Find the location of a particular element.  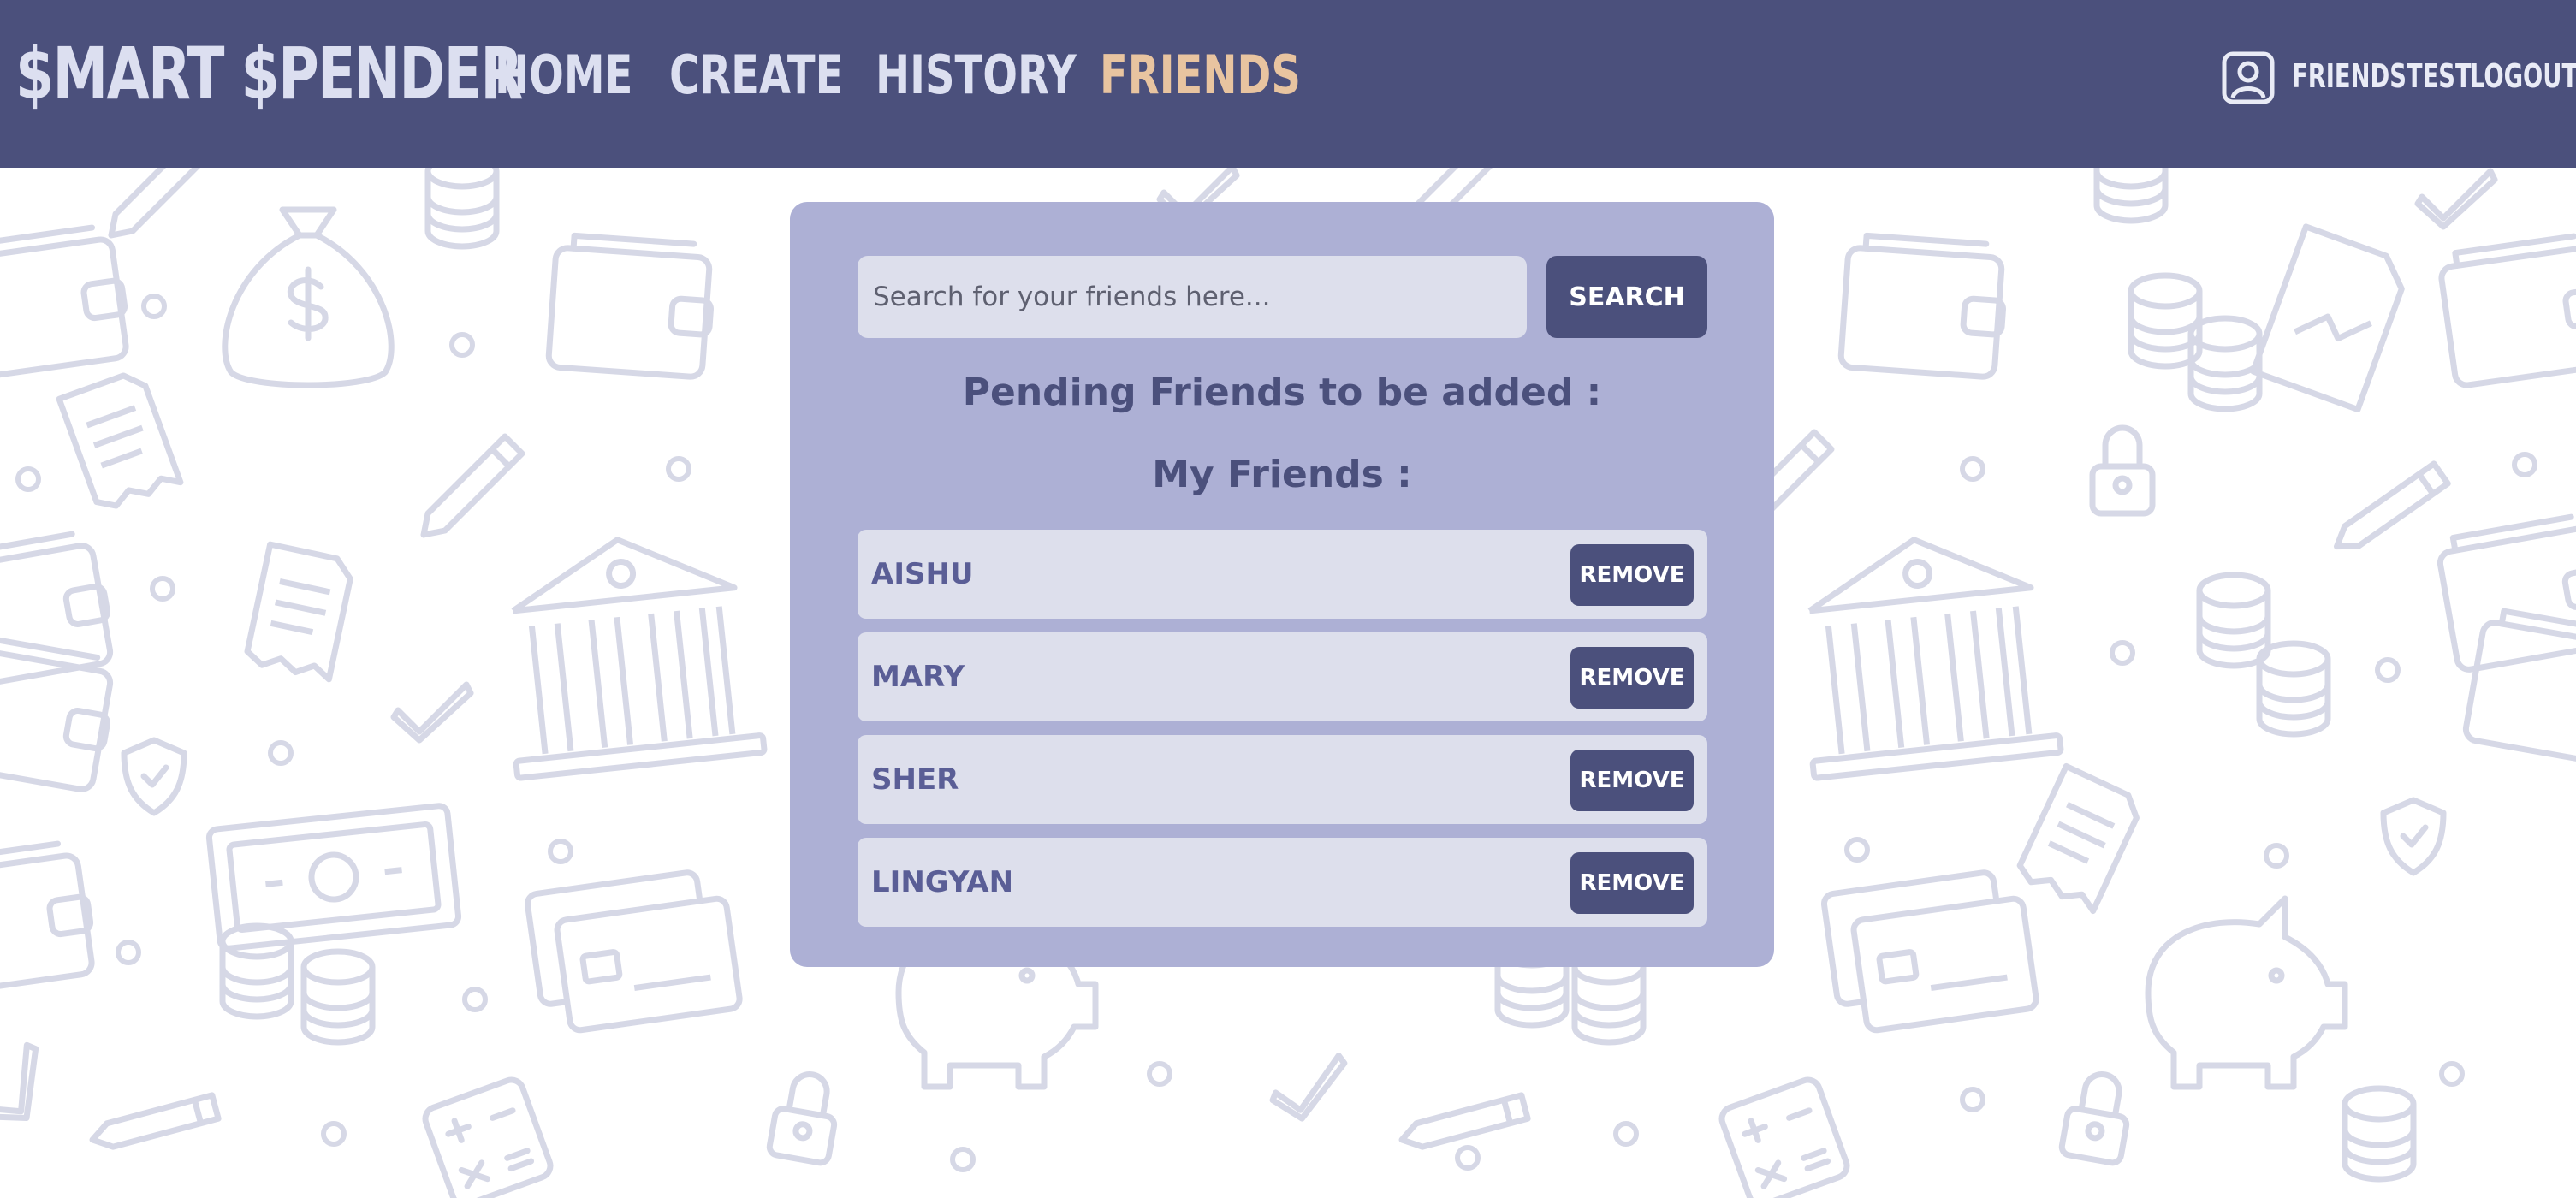

friend-row: AISHU REMOVE is located at coordinates (1282, 574).